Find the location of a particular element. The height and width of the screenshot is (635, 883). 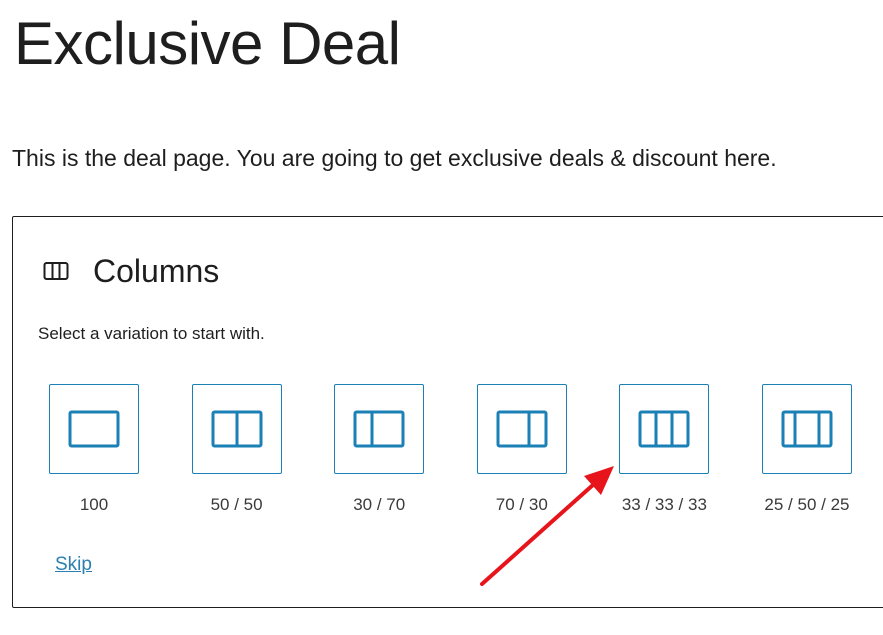

variation-25-50-25: 25 / 50 / 25 is located at coordinates (806, 450).